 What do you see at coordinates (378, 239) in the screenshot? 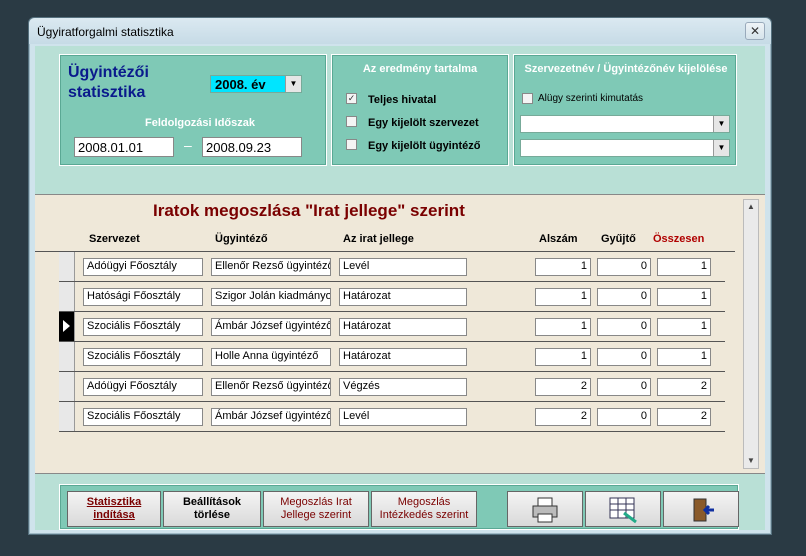
I see `header-jelleg: Az irat jellege` at bounding box center [378, 239].